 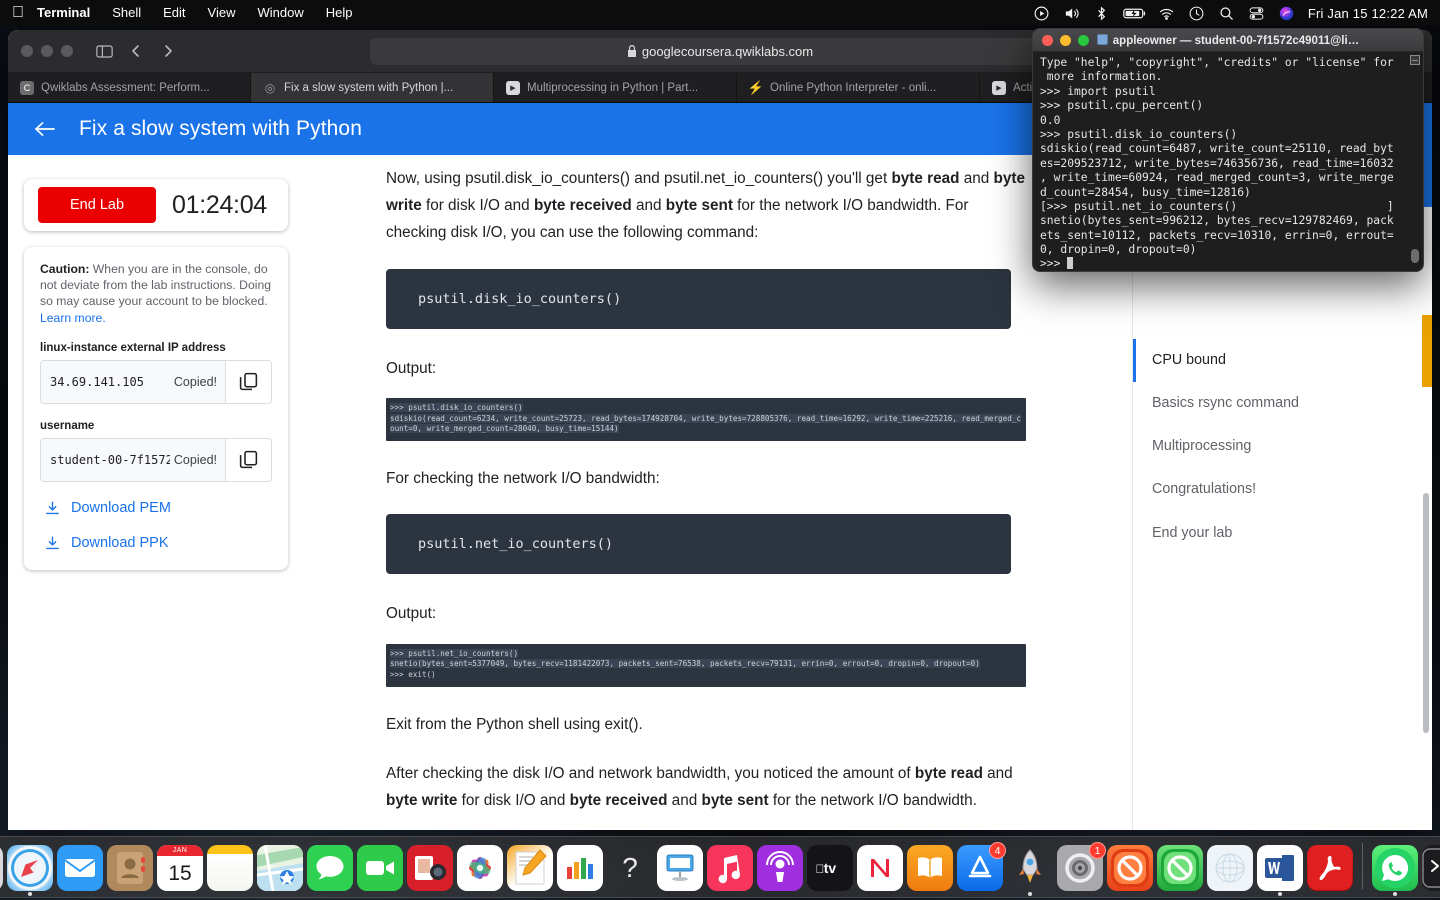 I want to click on text-bold: byte read, so click(x=948, y=774).